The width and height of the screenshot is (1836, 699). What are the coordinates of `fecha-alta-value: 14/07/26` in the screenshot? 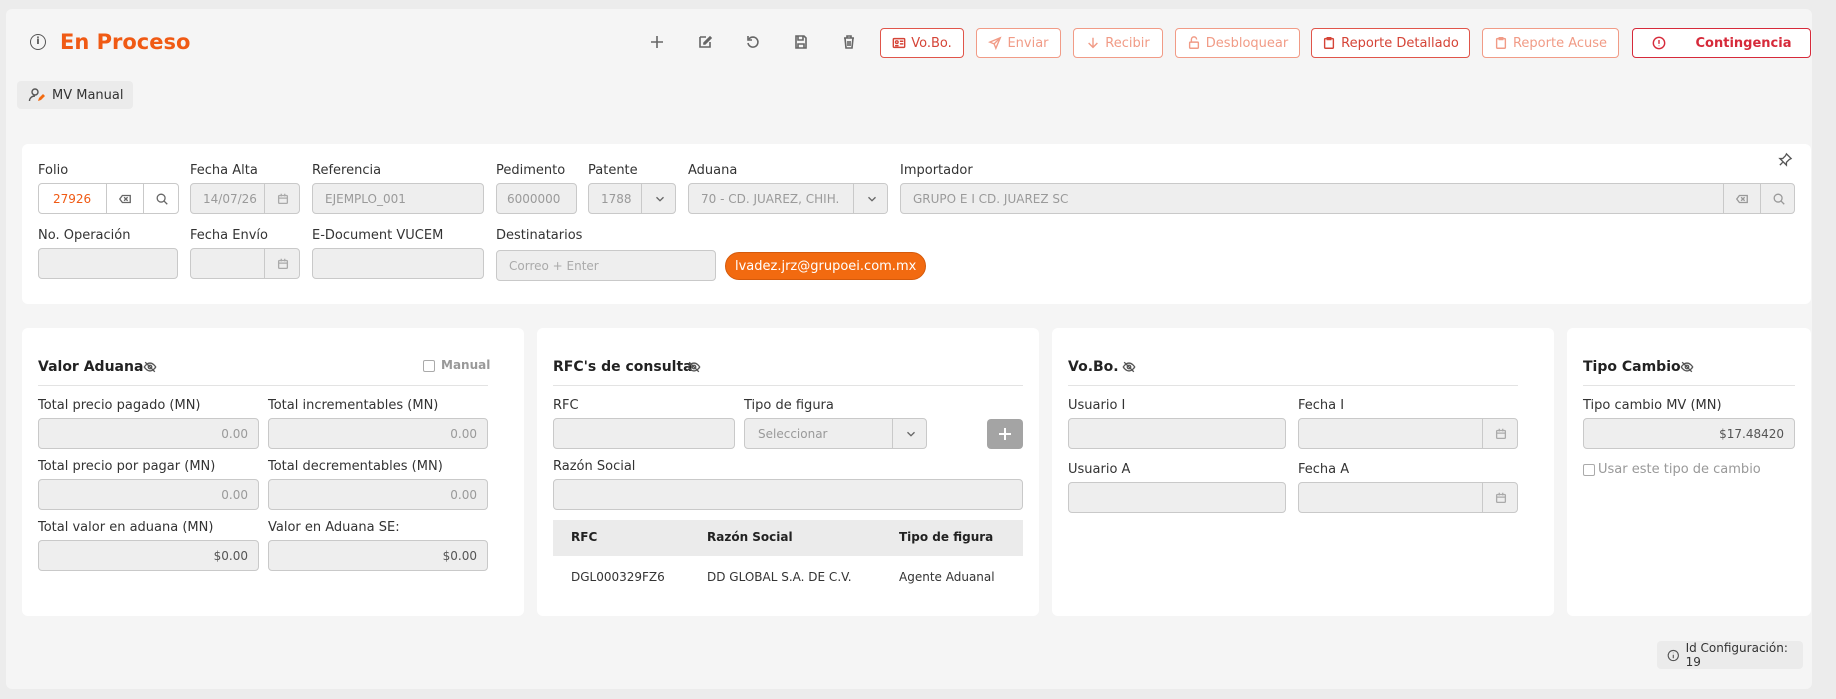 It's located at (230, 198).